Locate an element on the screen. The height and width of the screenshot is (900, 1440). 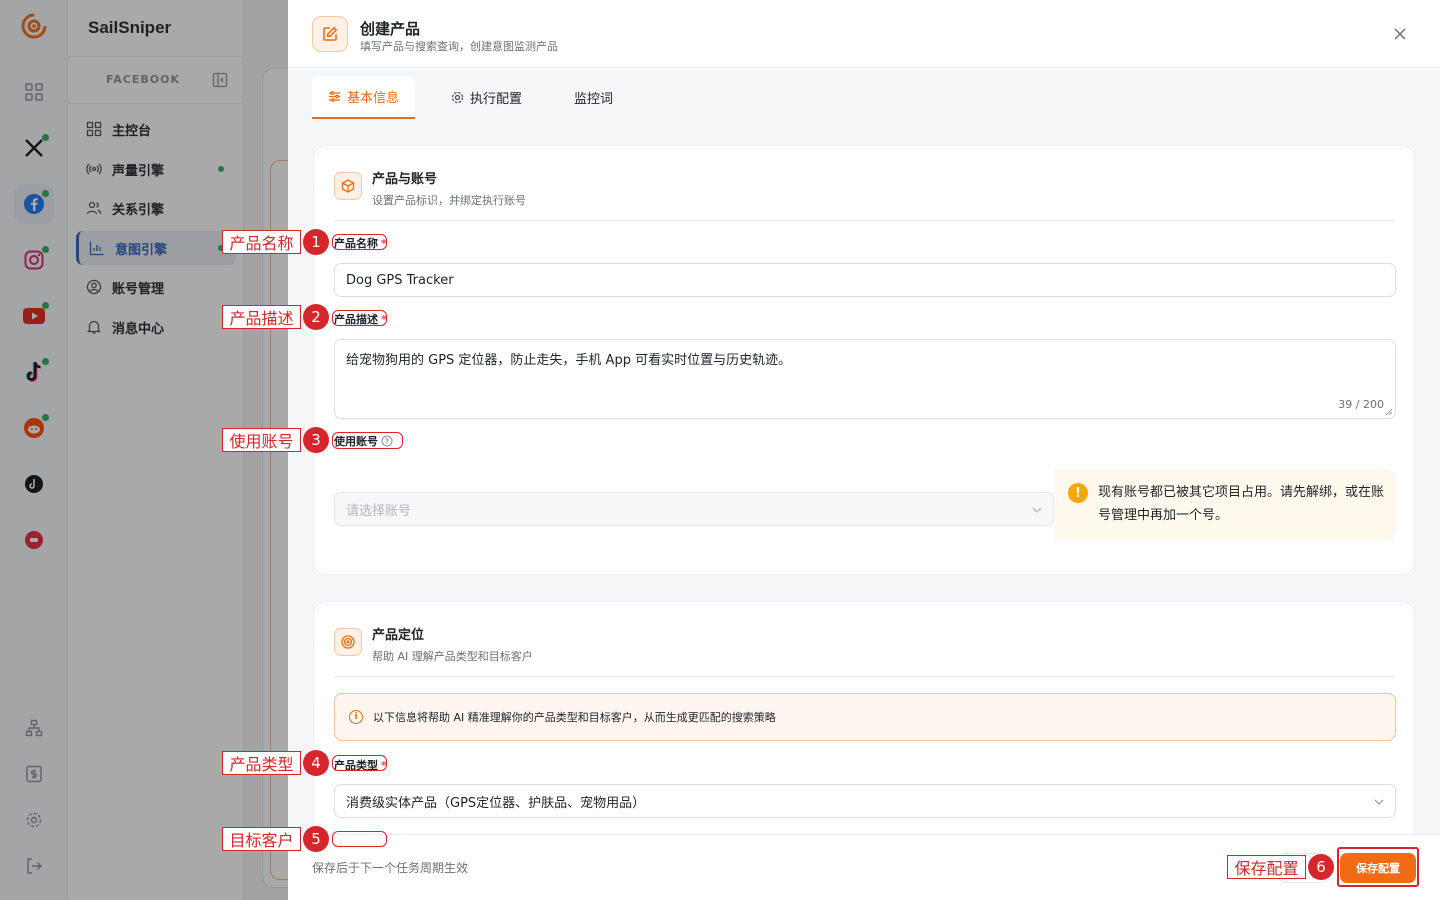
footer-note: 保存后于下一个任务周期生效 is located at coordinates (390, 868).